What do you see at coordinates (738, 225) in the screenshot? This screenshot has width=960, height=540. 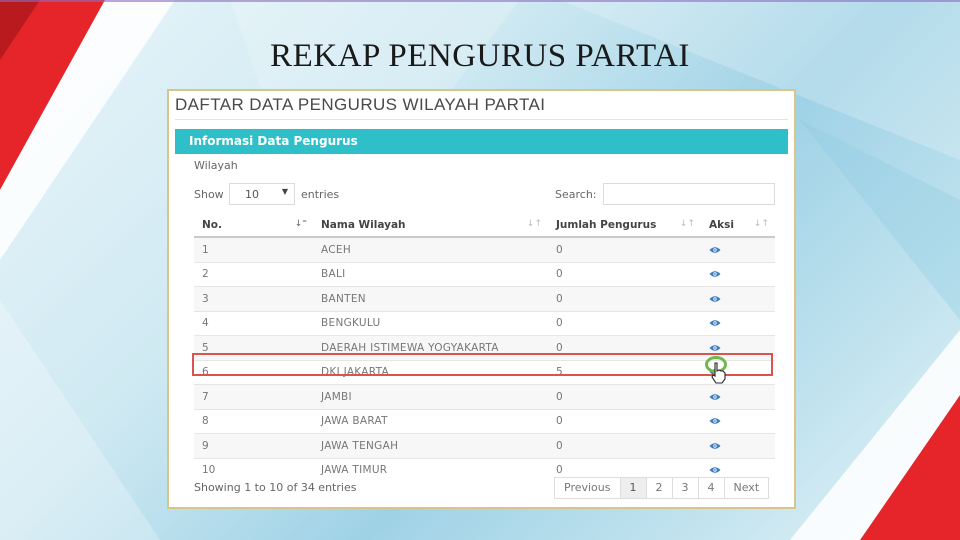 I see `column-header-aksi: Aksi ↓↑` at bounding box center [738, 225].